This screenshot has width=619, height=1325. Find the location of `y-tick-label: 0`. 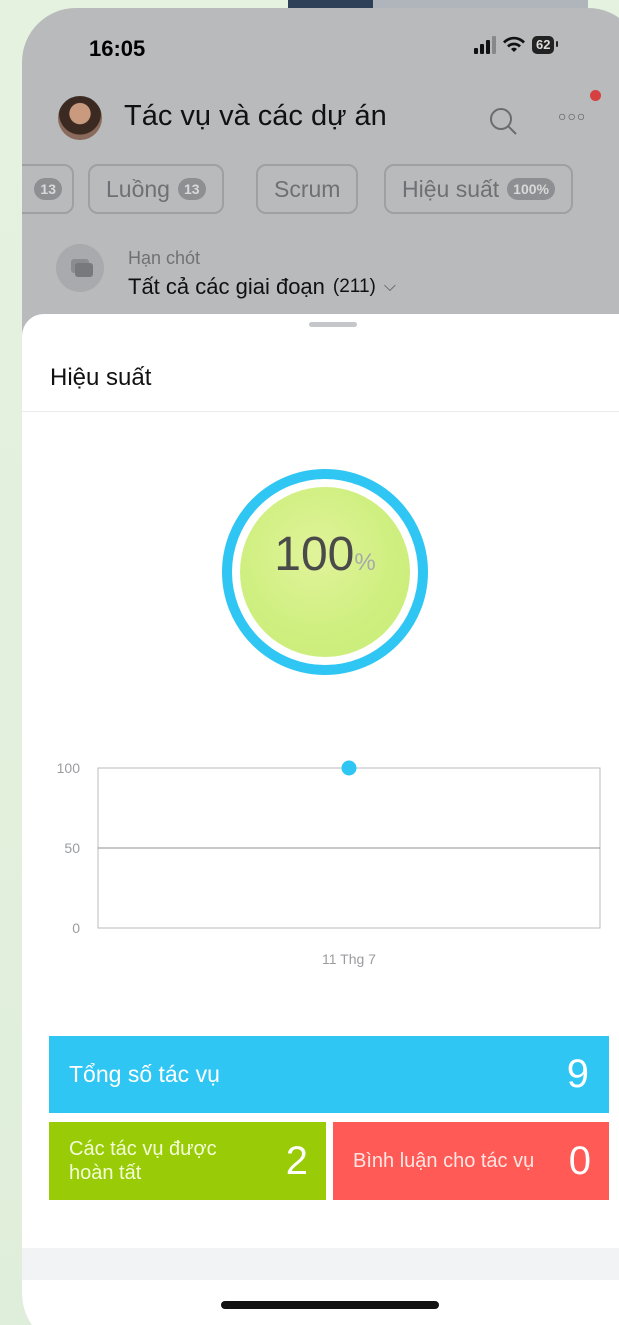

y-tick-label: 0 is located at coordinates (76, 928).